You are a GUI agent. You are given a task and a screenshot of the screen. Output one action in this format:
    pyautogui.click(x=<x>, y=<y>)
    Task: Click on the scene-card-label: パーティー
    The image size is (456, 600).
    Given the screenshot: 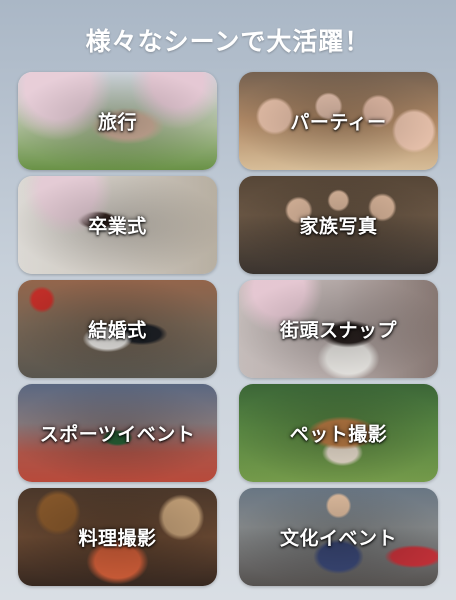 What is the action you would take?
    pyautogui.click(x=338, y=122)
    